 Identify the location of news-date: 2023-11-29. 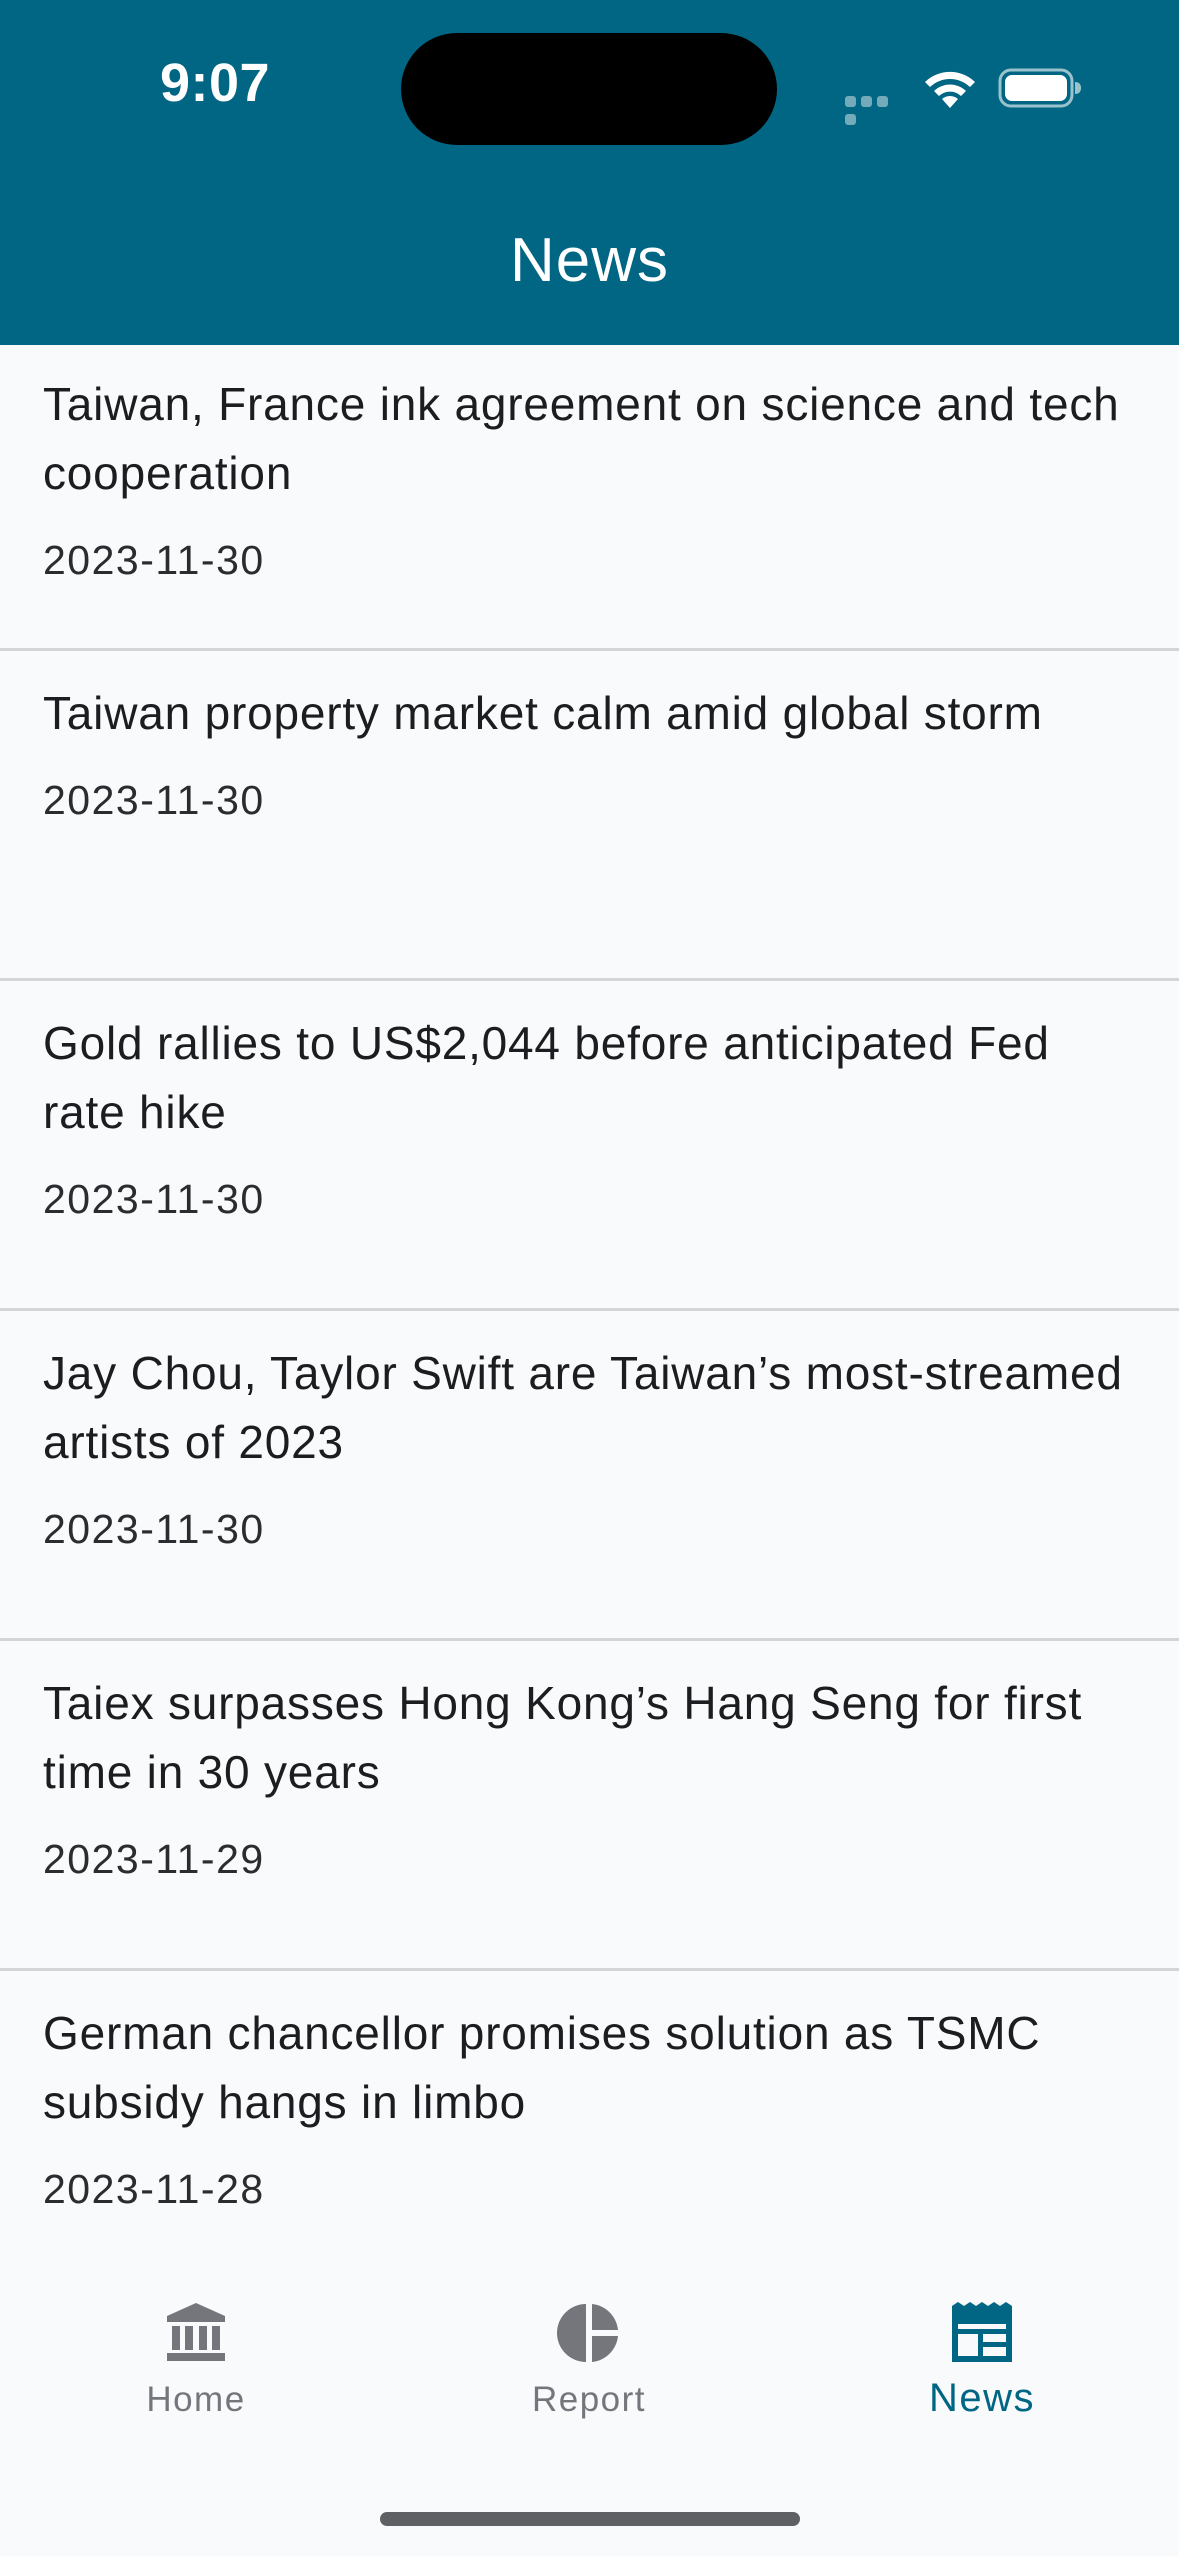
(154, 1859).